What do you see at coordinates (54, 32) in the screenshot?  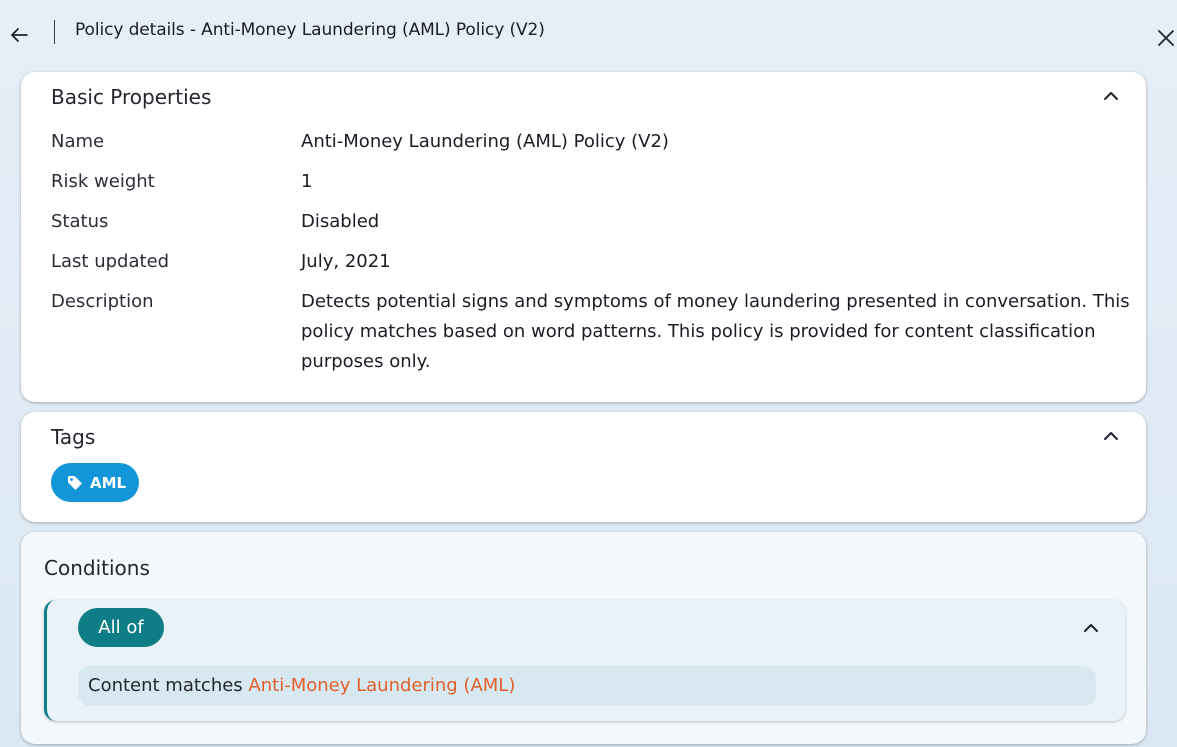 I see `header-divider` at bounding box center [54, 32].